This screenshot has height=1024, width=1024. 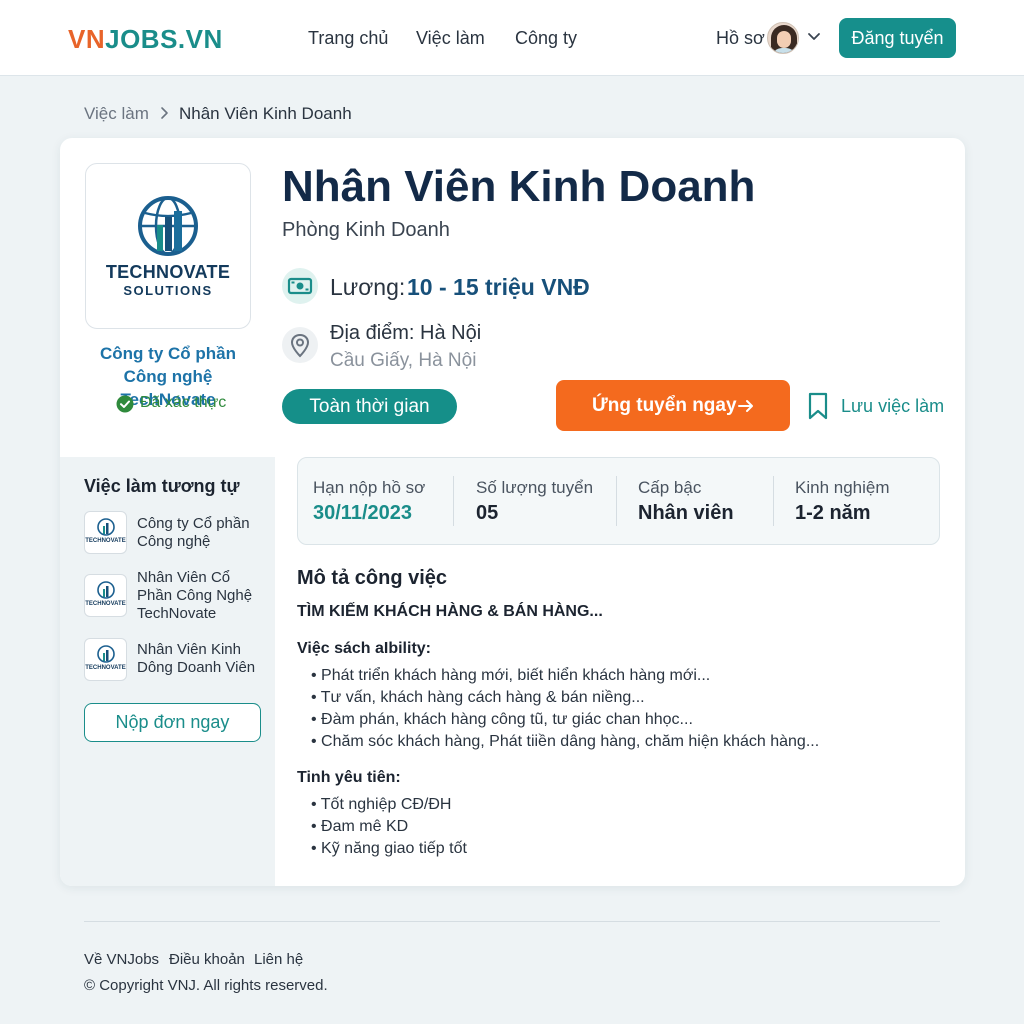 What do you see at coordinates (535, 487) in the screenshot?
I see `headcount-label: Số lượng tuyển` at bounding box center [535, 487].